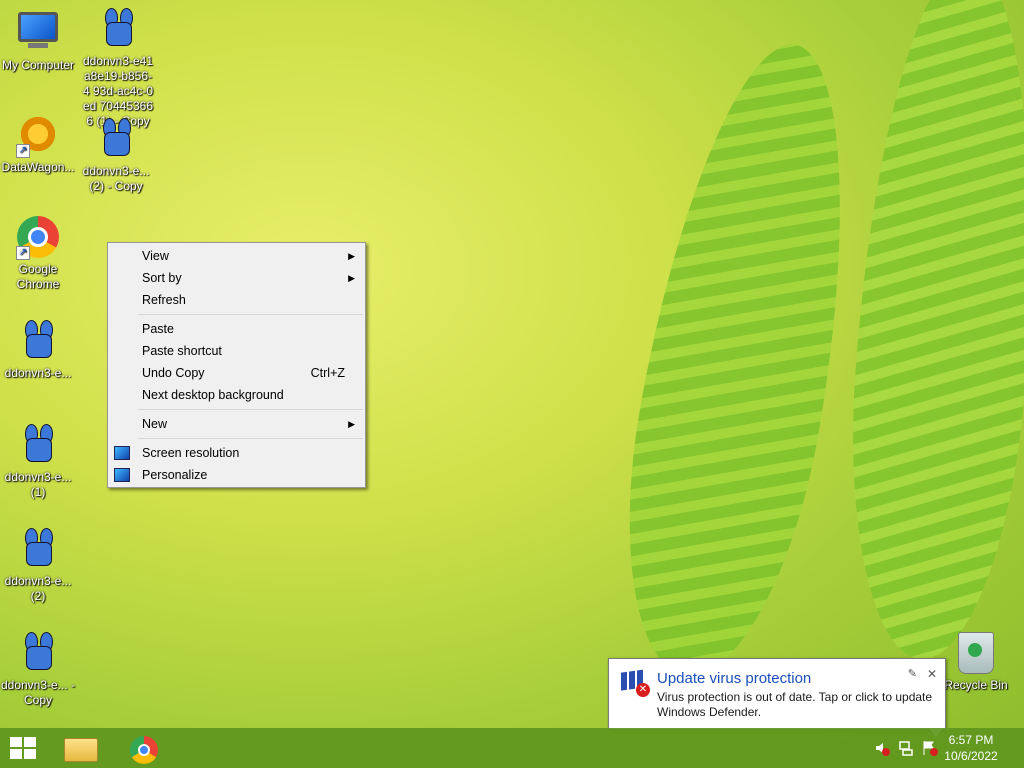  I want to click on personalize-icon, so click(122, 475).